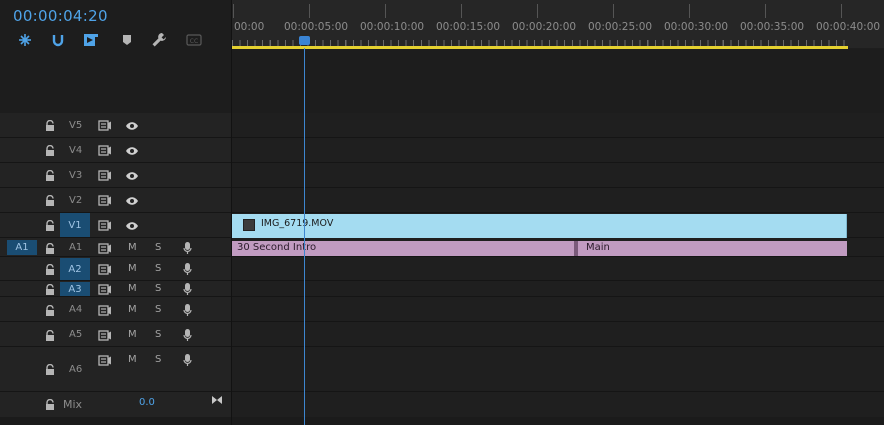  Describe the element at coordinates (75, 225) in the screenshot. I see `track-target-v1: V1` at that location.